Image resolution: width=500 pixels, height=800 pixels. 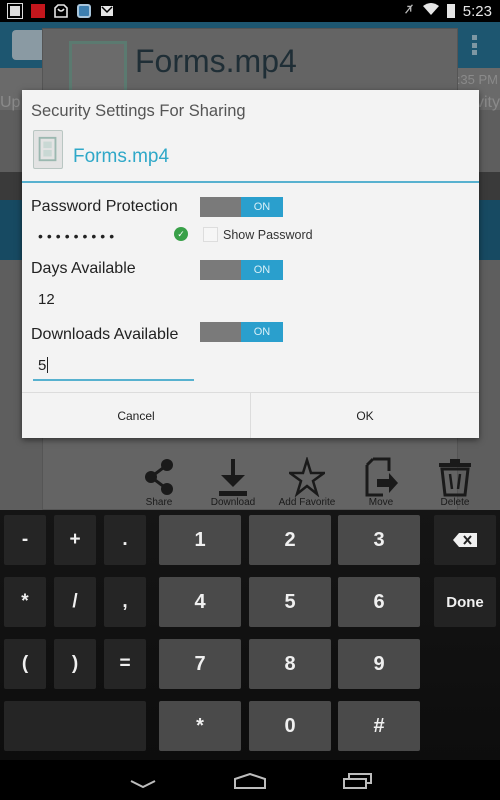 What do you see at coordinates (200, 664) in the screenshot?
I see `key-7: 7` at bounding box center [200, 664].